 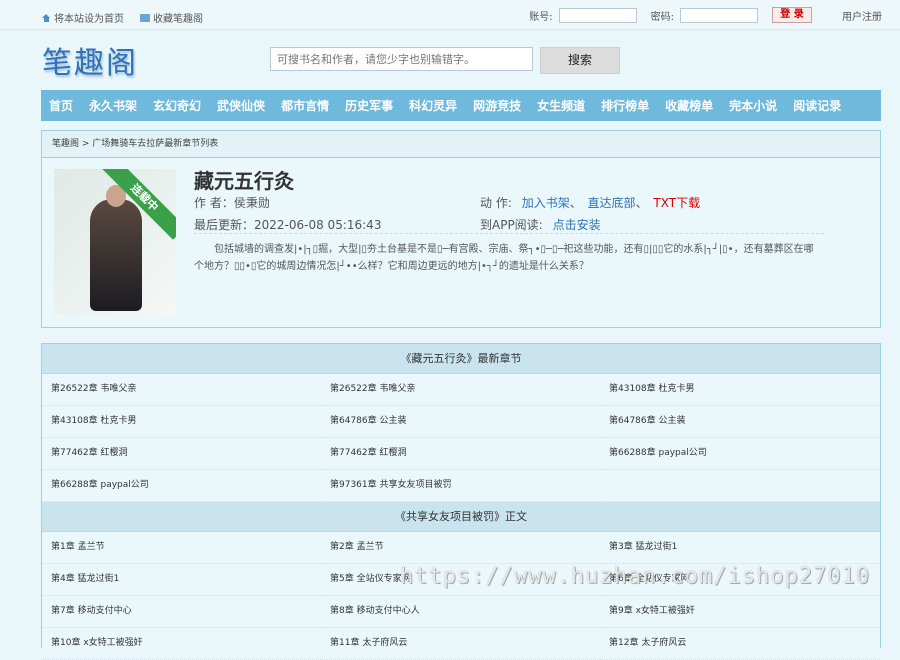 What do you see at coordinates (232, 203) in the screenshot?
I see `book-author: 作 者：侯秉勋` at bounding box center [232, 203].